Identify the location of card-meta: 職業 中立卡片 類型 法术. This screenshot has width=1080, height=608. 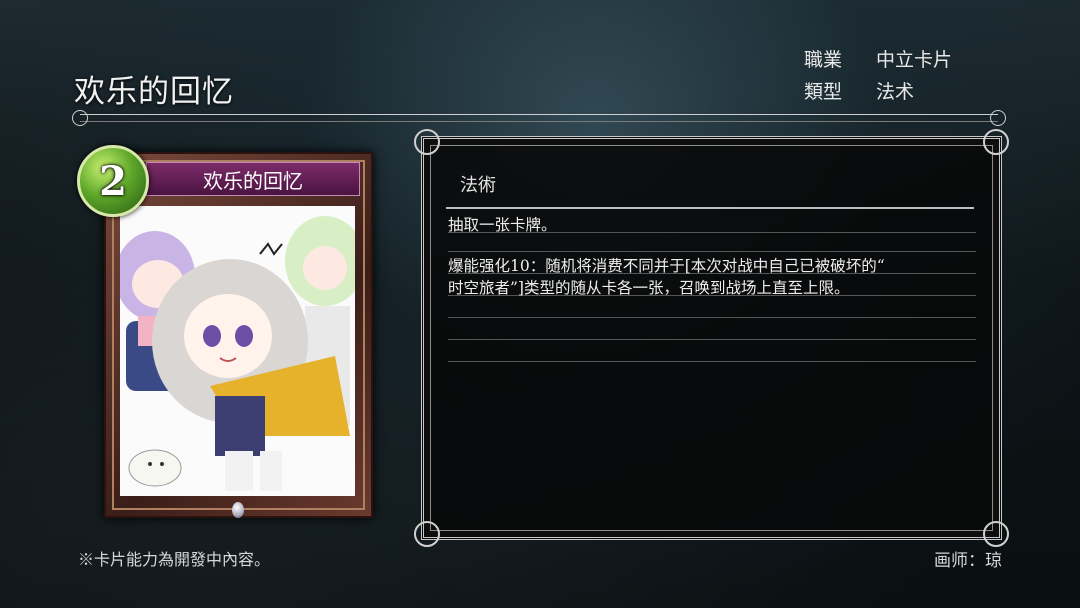
(878, 74).